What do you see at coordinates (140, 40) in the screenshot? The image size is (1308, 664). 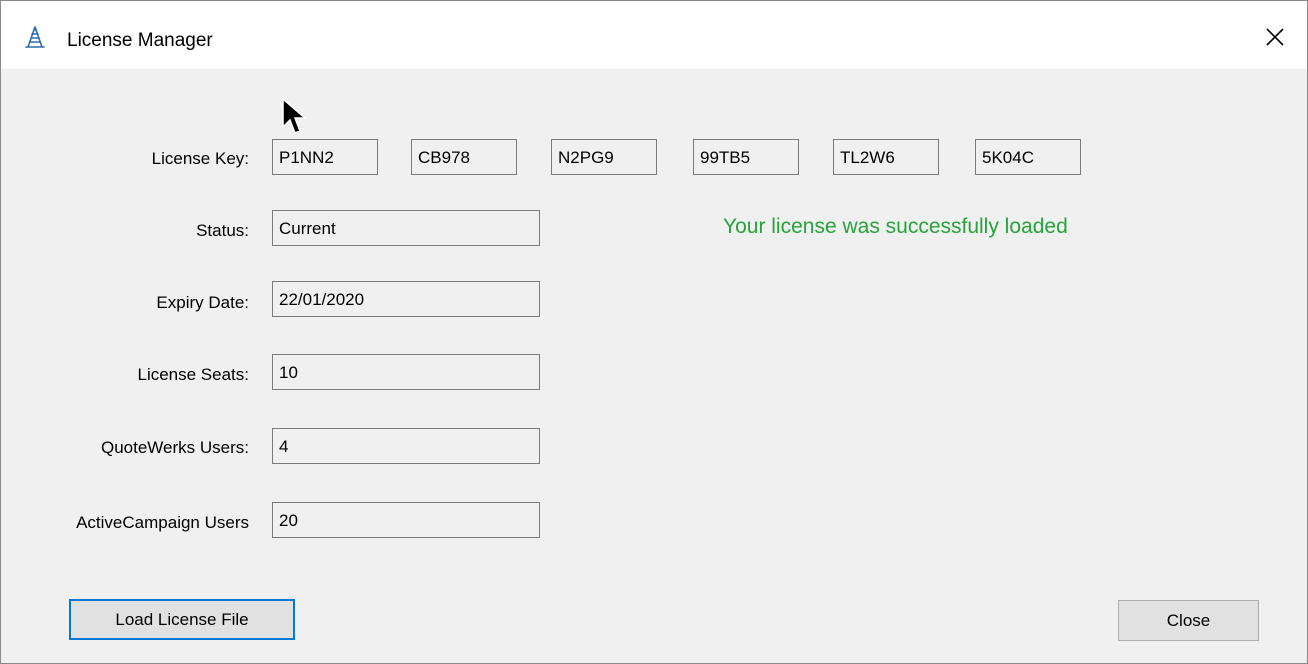 I see `window-title: License Manager` at bounding box center [140, 40].